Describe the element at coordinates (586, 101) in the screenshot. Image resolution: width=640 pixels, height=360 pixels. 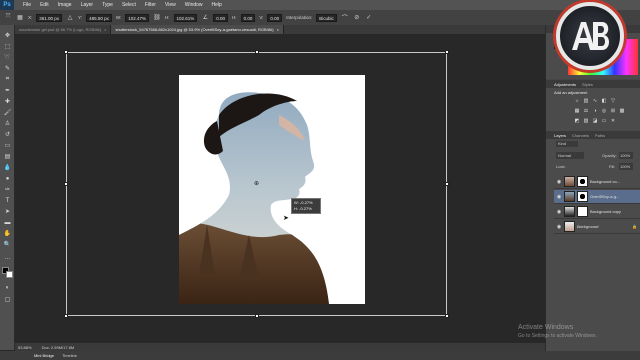
I see `levels-icon: ▥` at that location.